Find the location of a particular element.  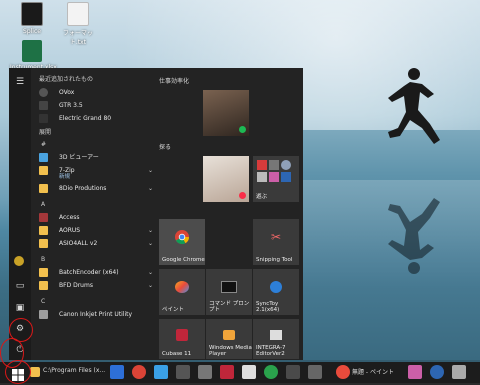

file-explorer-icon is located at coordinates (35, 372).